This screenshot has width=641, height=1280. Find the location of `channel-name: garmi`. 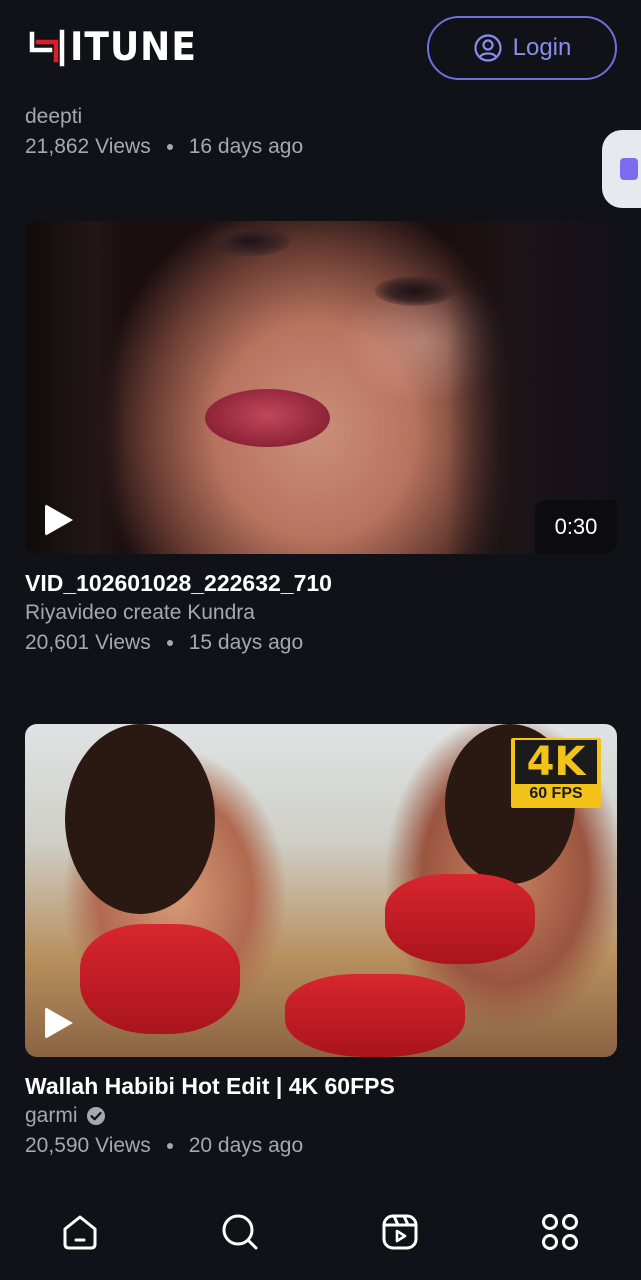

channel-name: garmi is located at coordinates (51, 1116).